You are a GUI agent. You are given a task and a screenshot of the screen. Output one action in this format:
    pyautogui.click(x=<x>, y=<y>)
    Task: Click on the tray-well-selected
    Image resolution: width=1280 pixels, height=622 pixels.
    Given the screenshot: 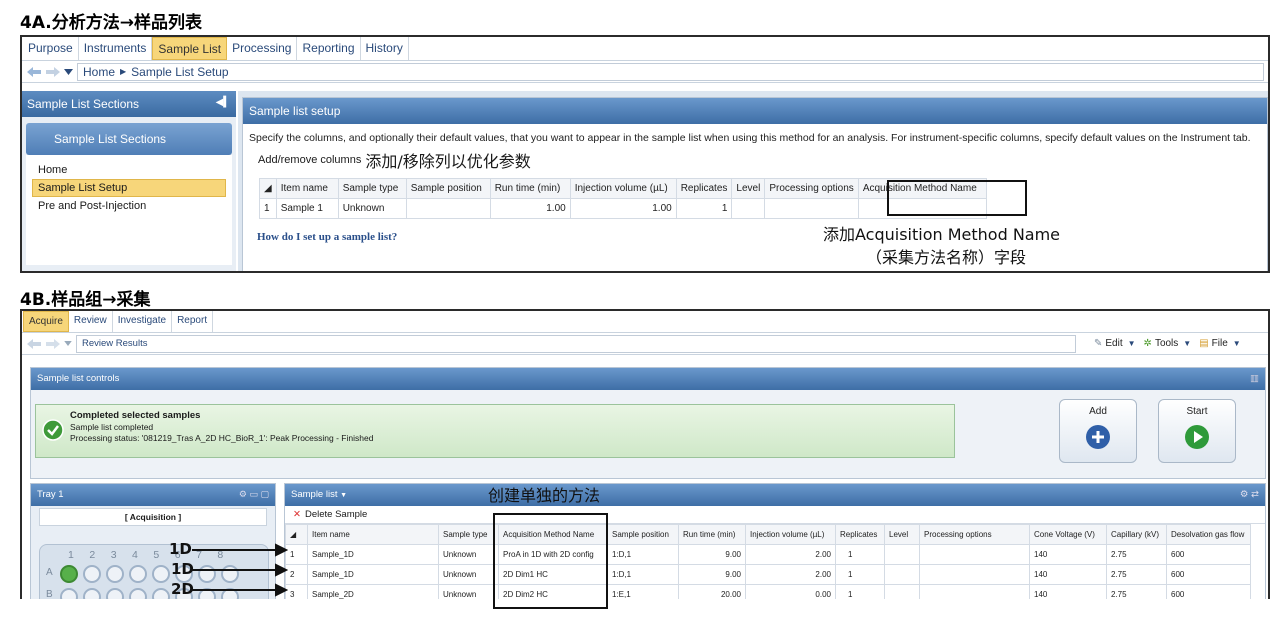 What is the action you would take?
    pyautogui.click(x=69, y=574)
    